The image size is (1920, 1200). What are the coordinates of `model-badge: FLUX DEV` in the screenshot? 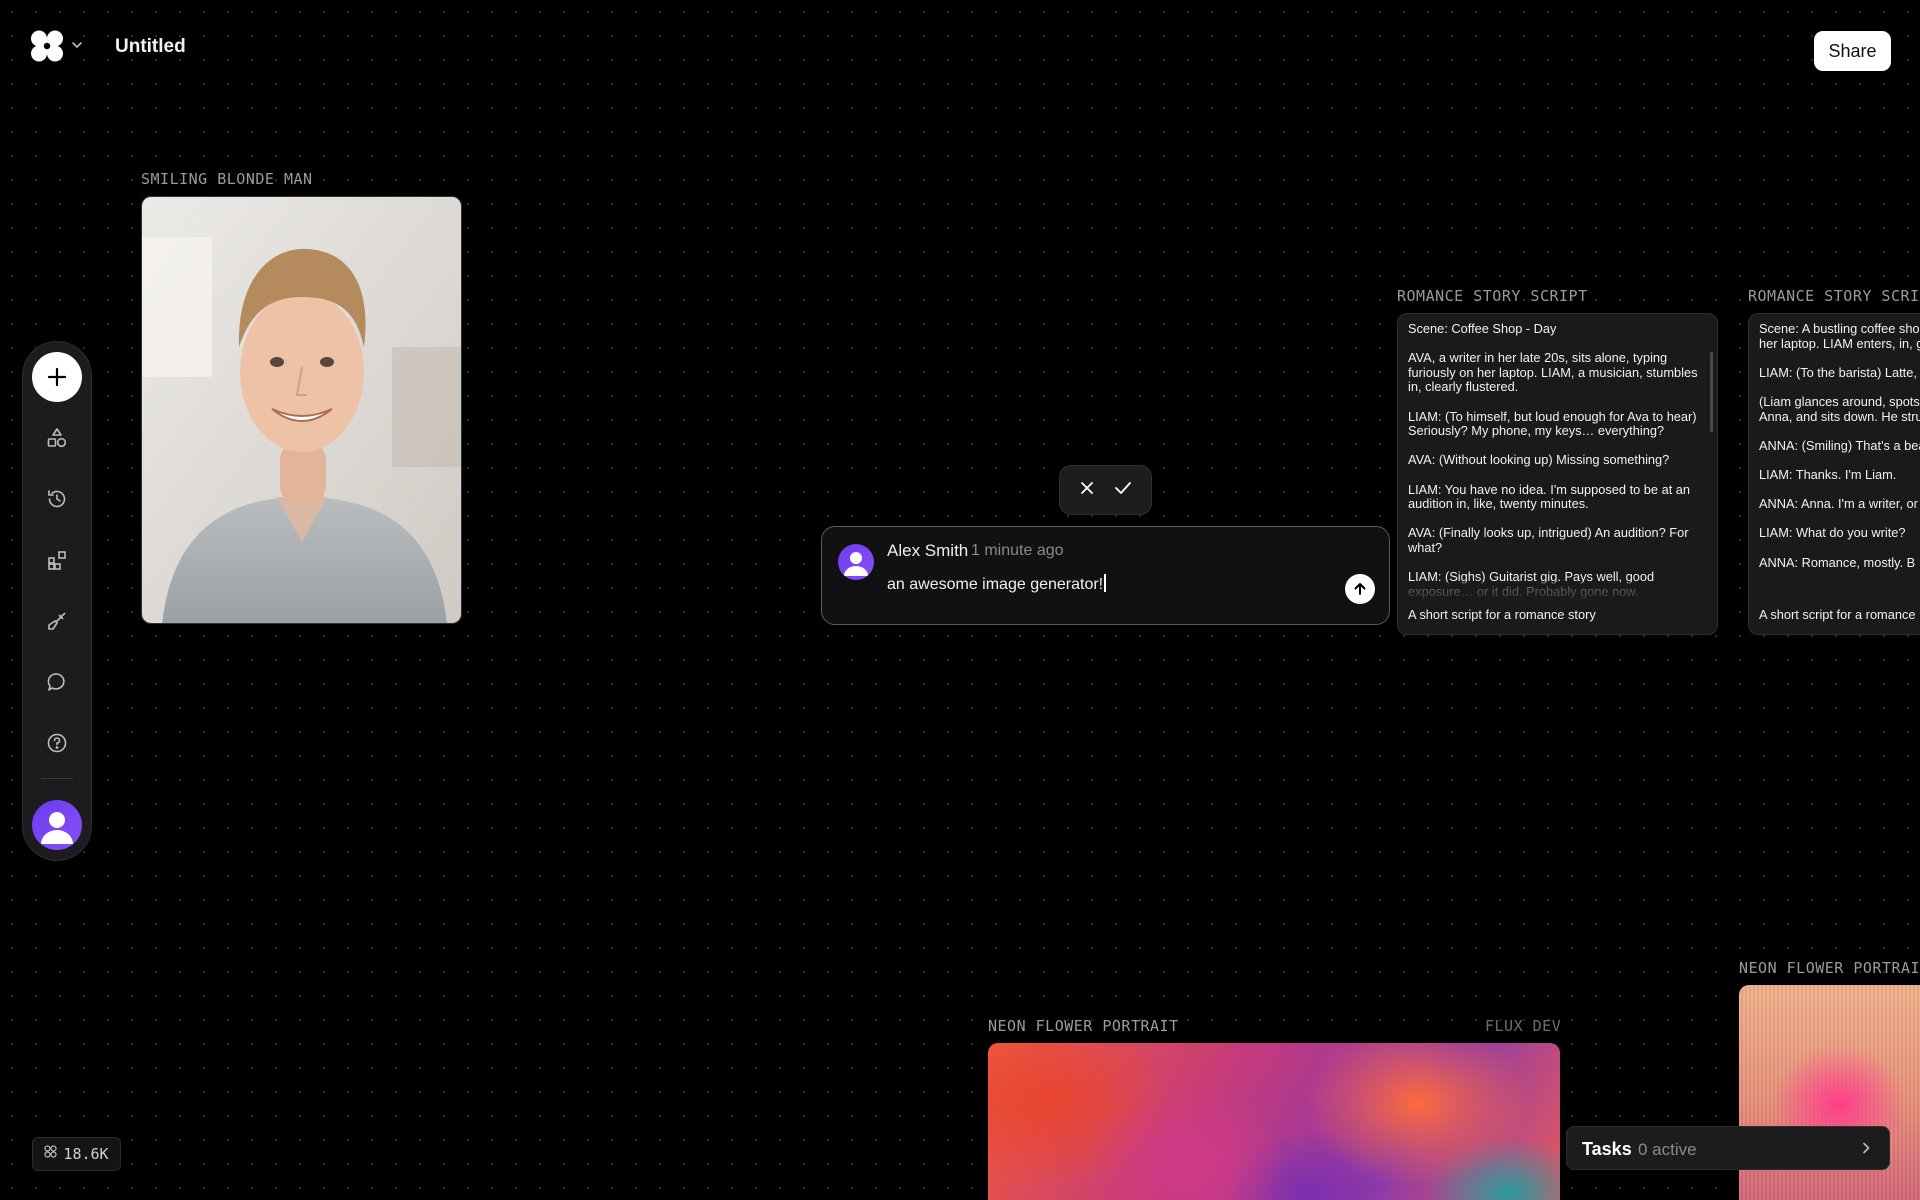 It's located at (1523, 1026).